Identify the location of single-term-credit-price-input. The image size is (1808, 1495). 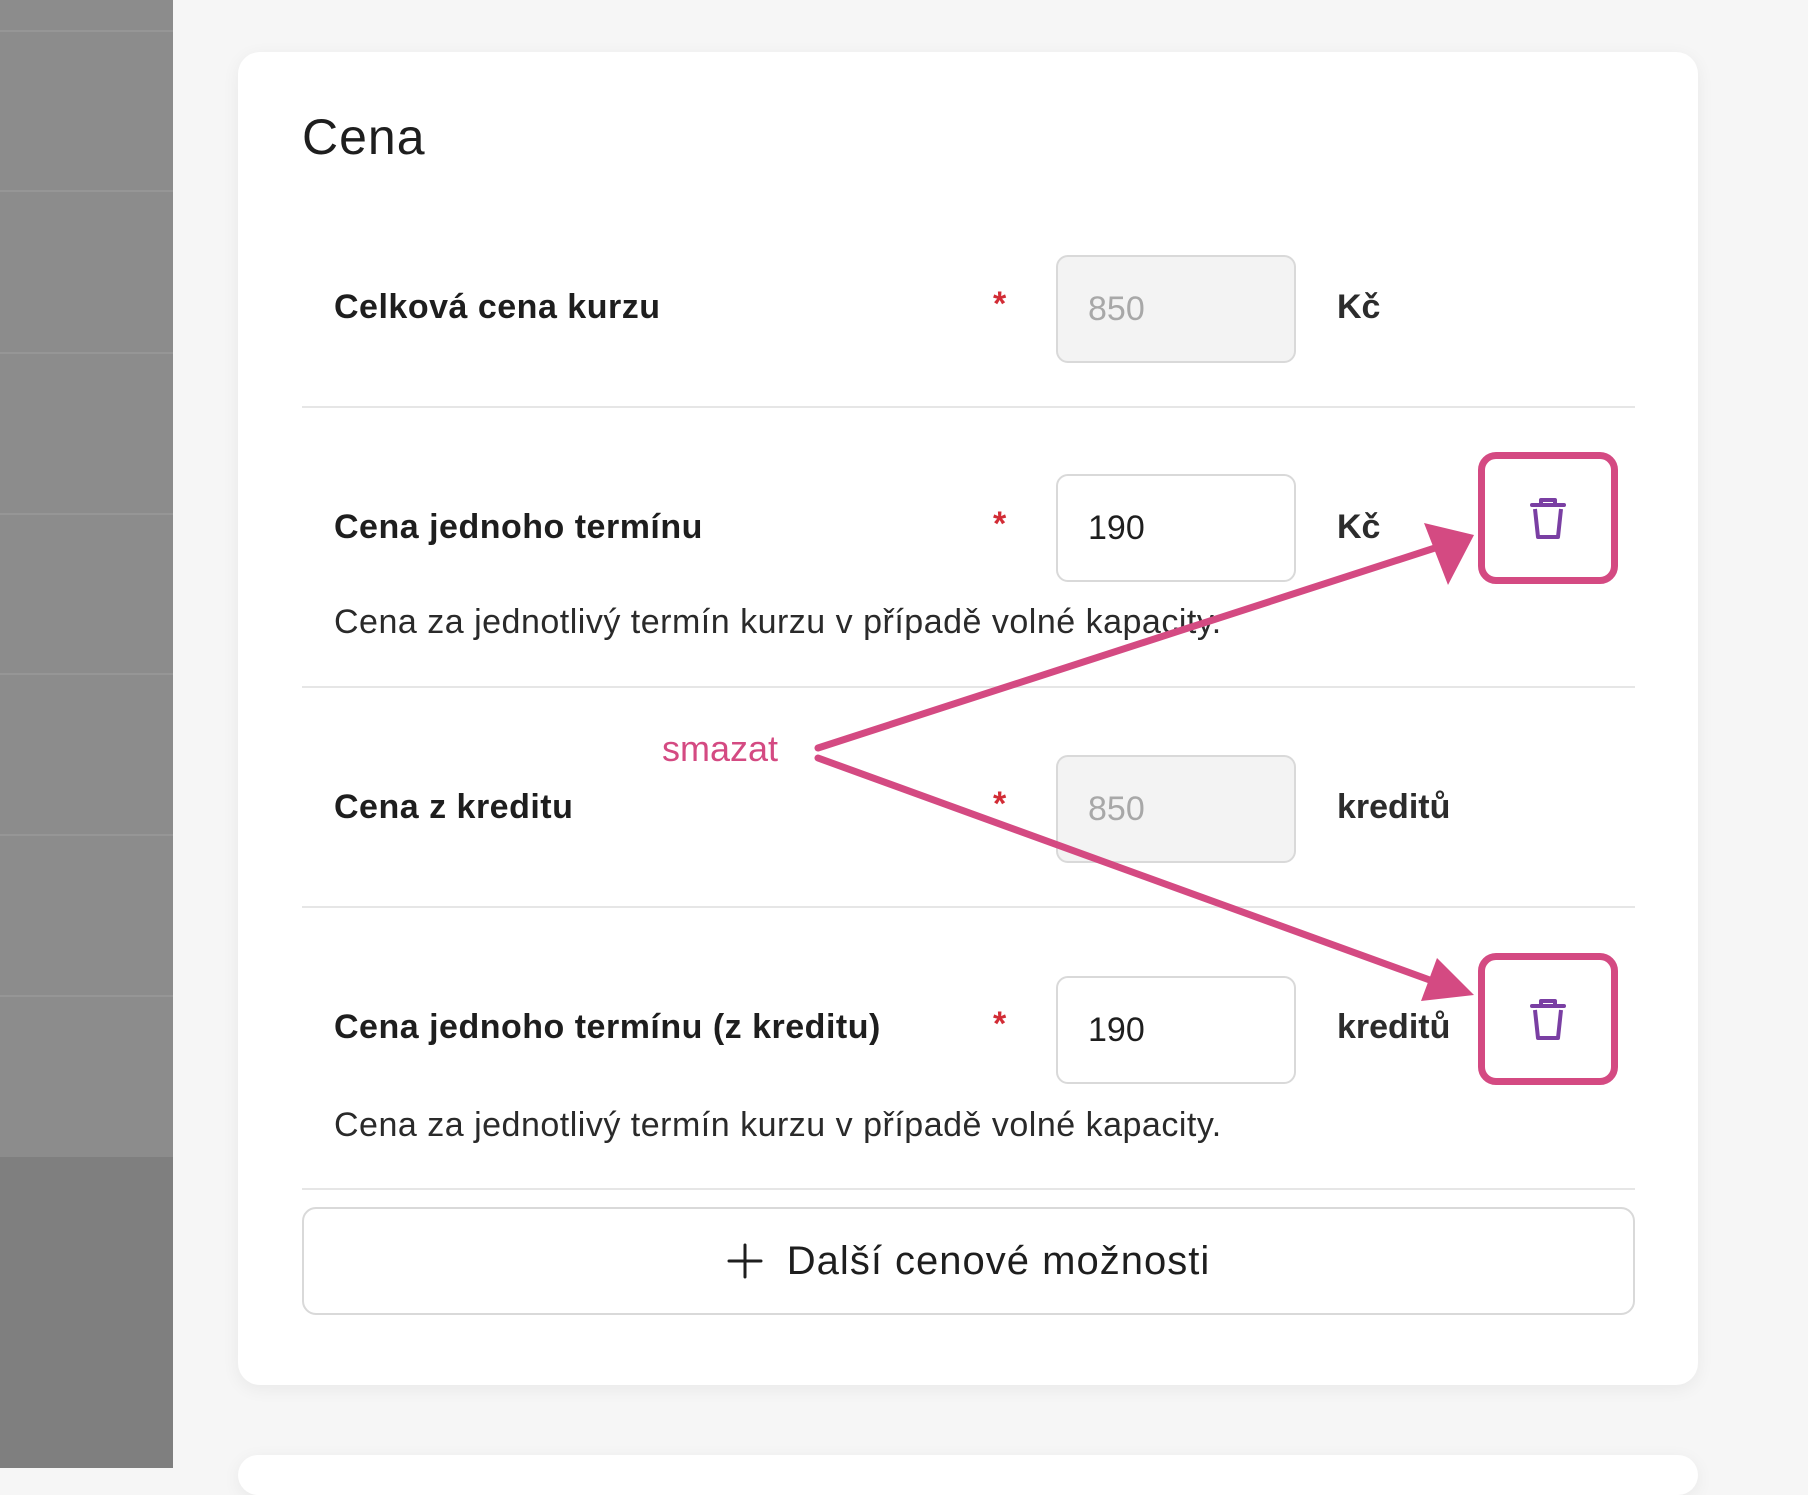
(1176, 1030).